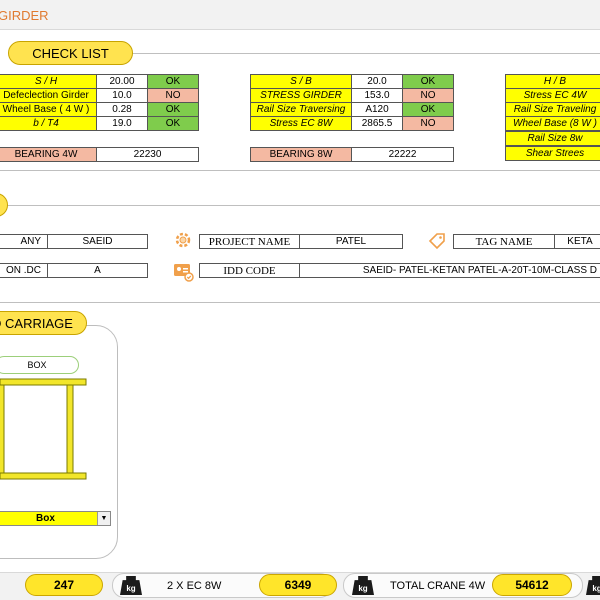  I want to click on bearing-8w-value: 22222, so click(402, 154).